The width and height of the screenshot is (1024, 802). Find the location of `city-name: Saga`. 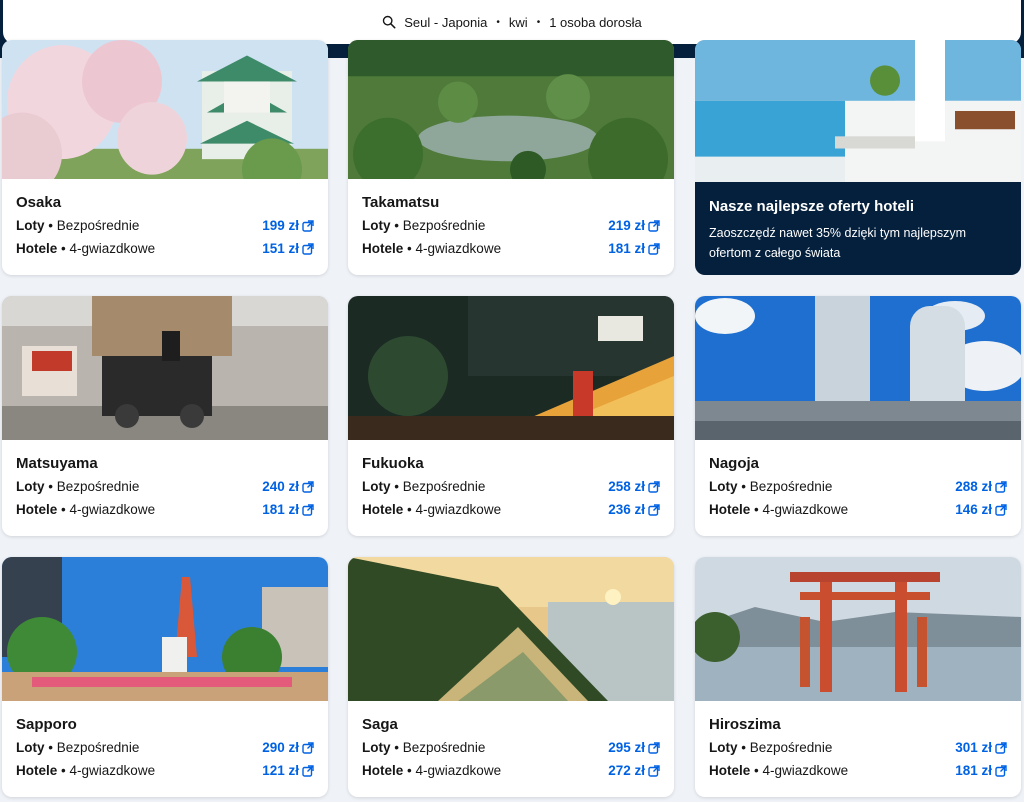

city-name: Saga is located at coordinates (380, 724).